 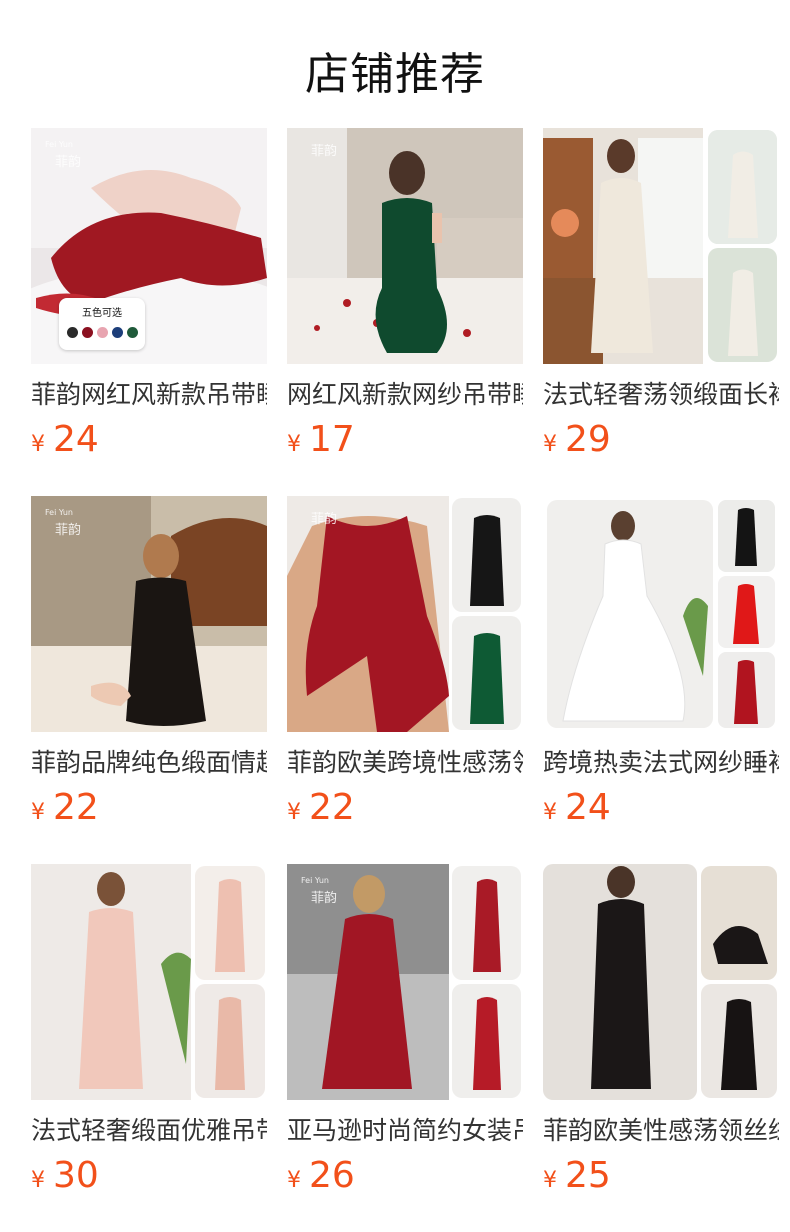 I want to click on product-name: 菲韵欧美性感荡领丝绒长裙, so click(x=661, y=1131).